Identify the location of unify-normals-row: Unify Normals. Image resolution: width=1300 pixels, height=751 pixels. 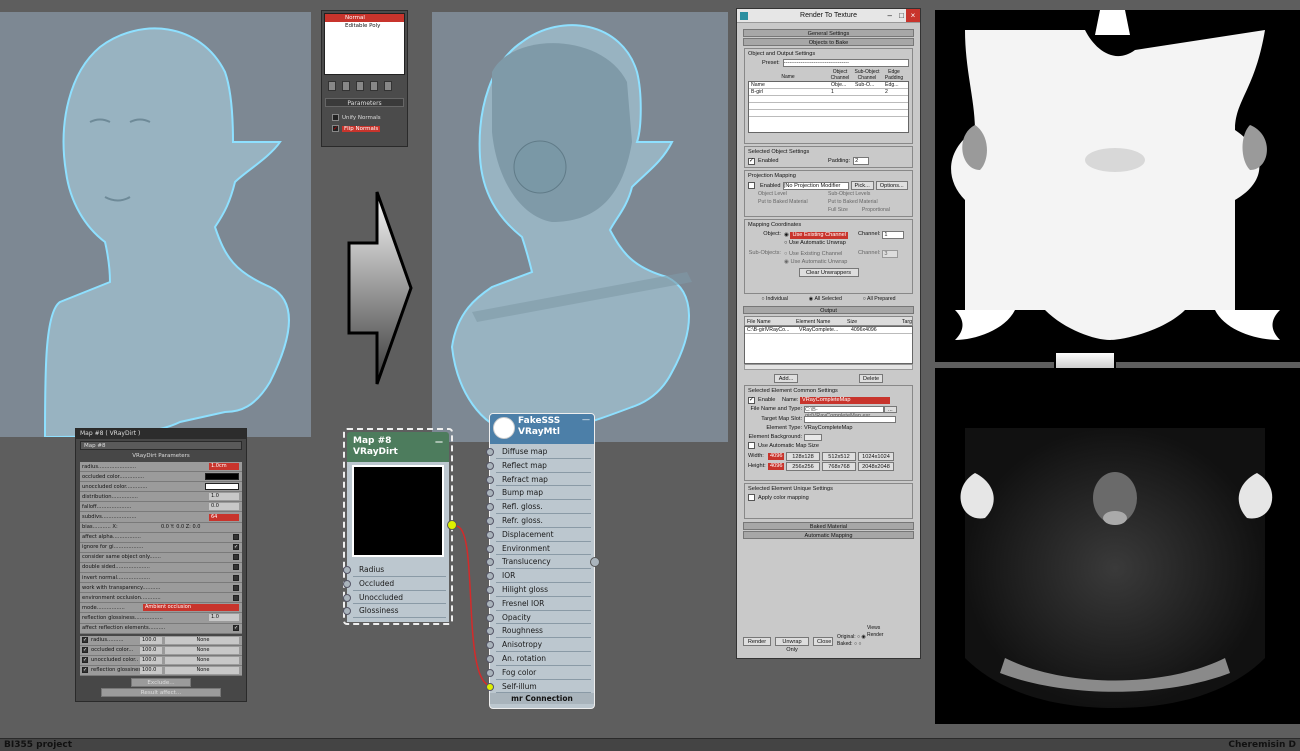
(364, 118).